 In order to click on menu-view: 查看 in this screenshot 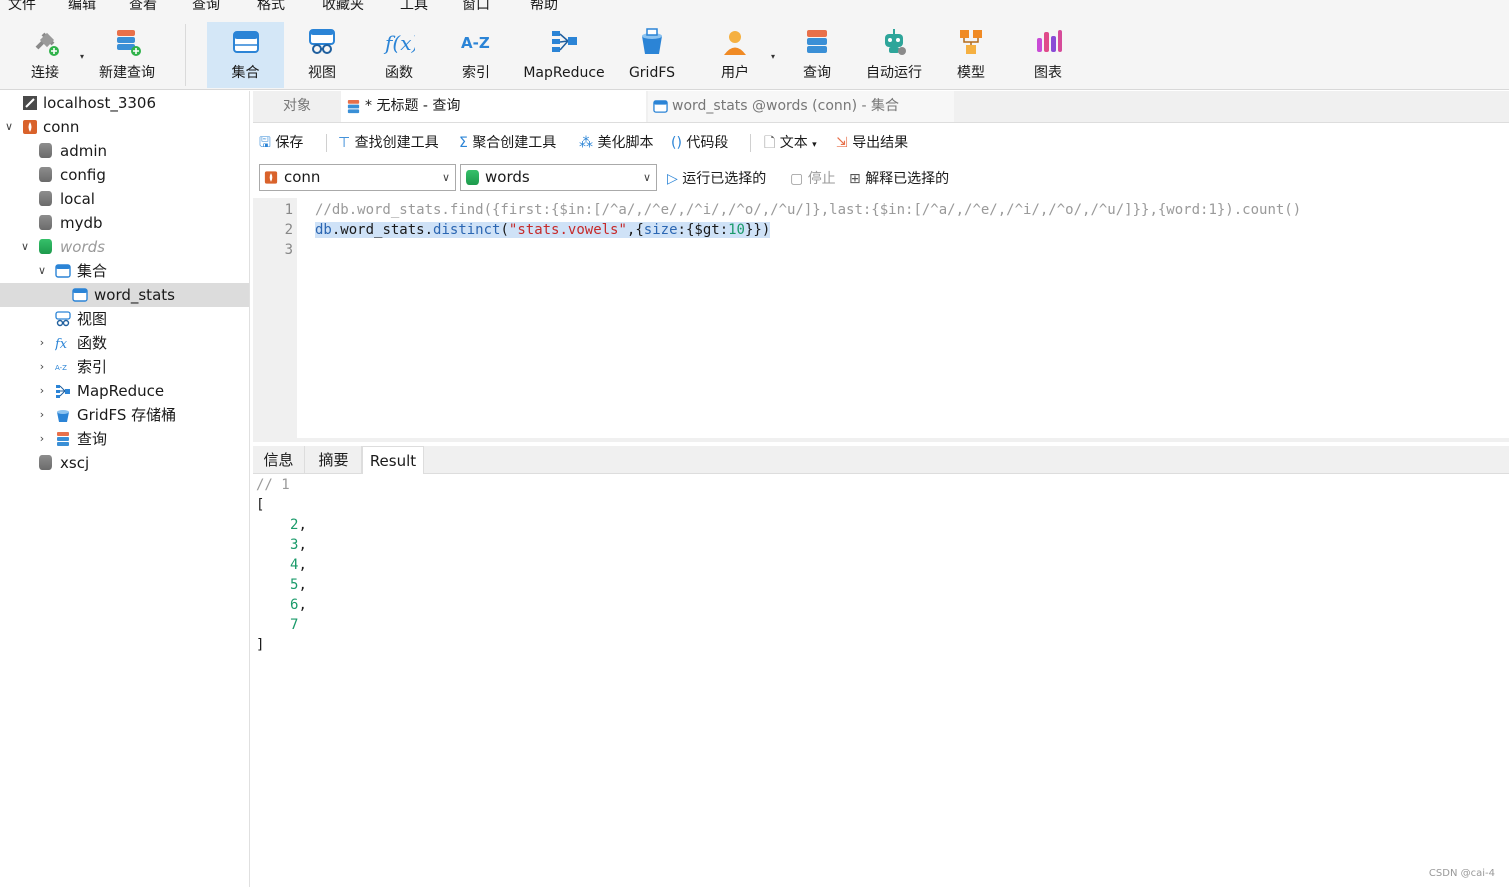, I will do `click(143, 7)`.